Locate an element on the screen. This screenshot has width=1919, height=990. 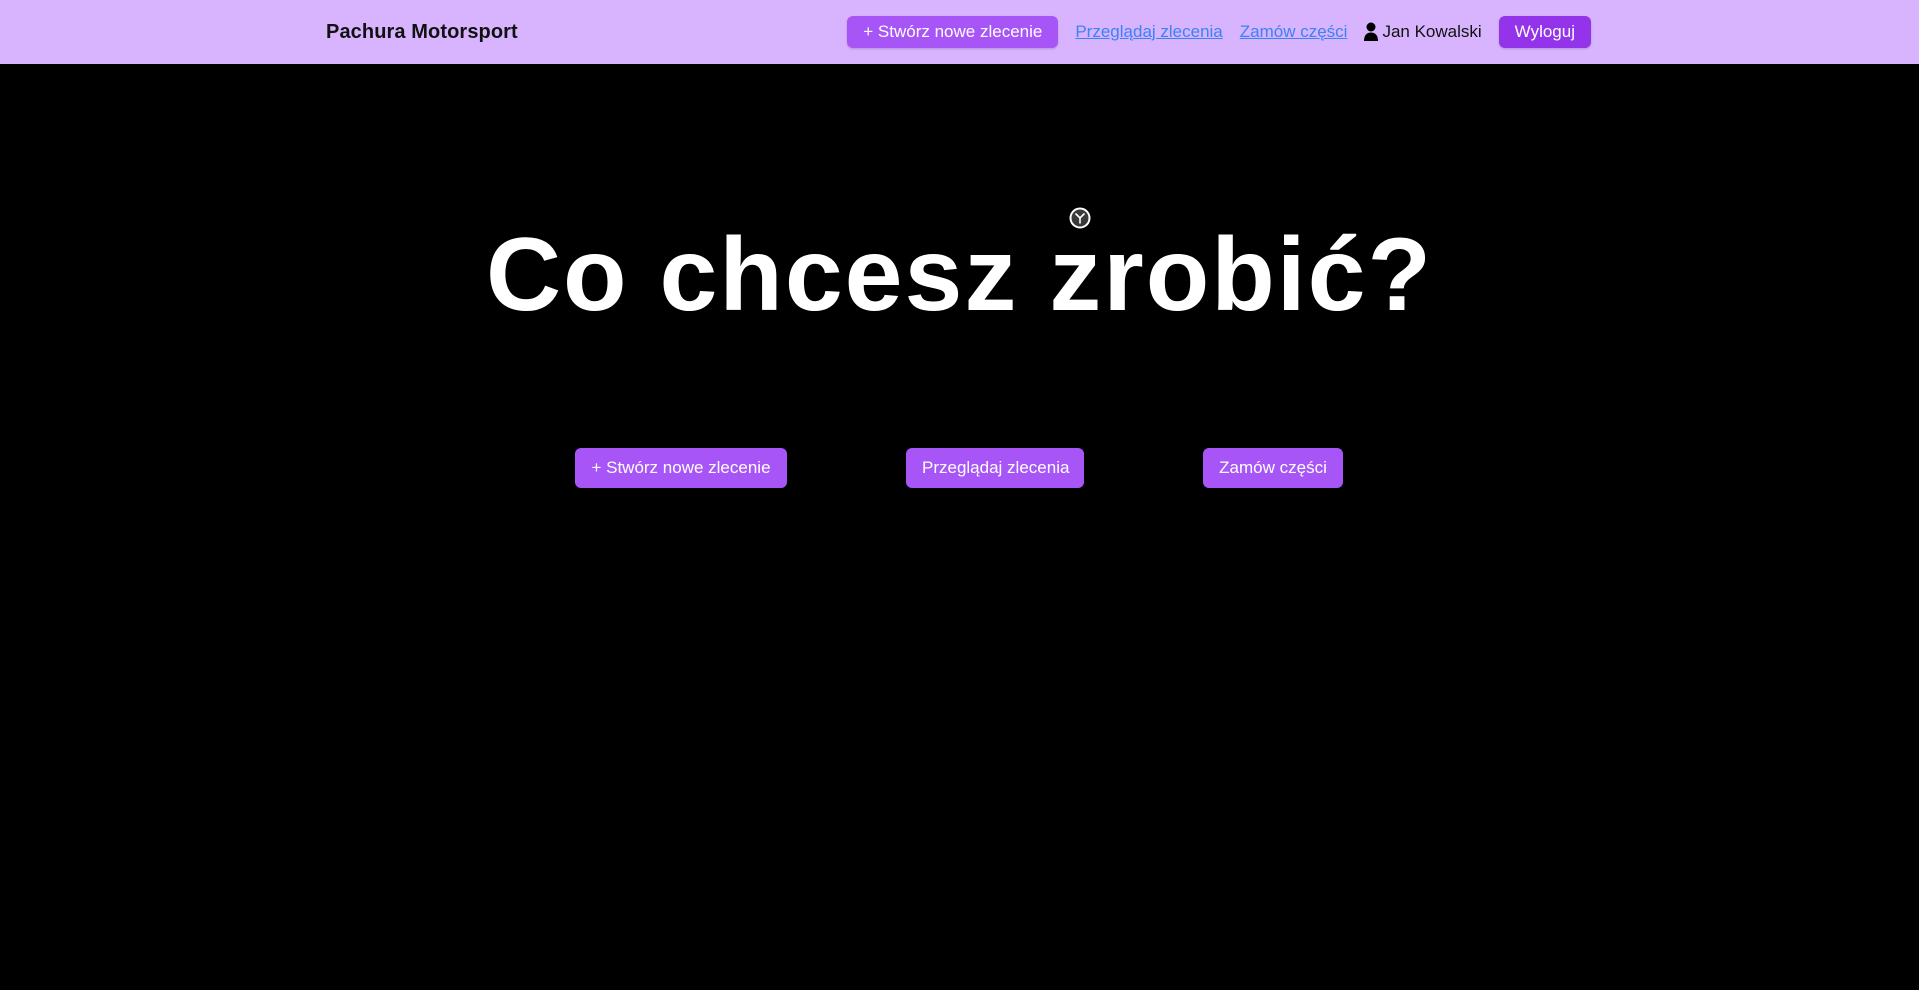
browse-orders-link: Przeglądaj zlecenia is located at coordinates (1148, 32).